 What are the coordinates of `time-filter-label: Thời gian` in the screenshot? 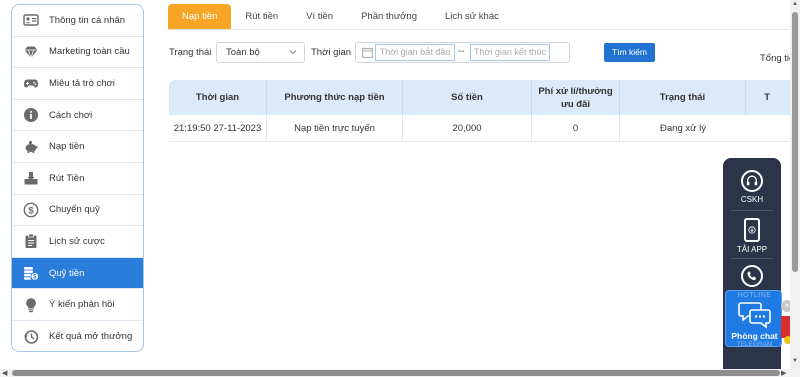 It's located at (331, 52).